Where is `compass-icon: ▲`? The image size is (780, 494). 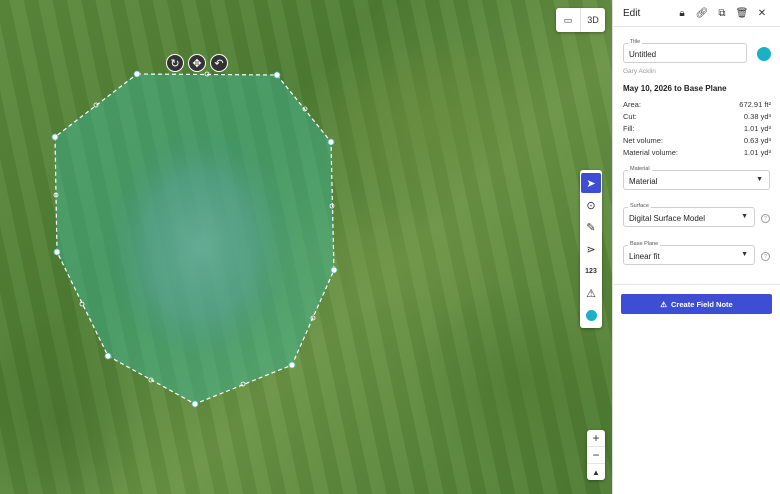 compass-icon: ▲ is located at coordinates (596, 471).